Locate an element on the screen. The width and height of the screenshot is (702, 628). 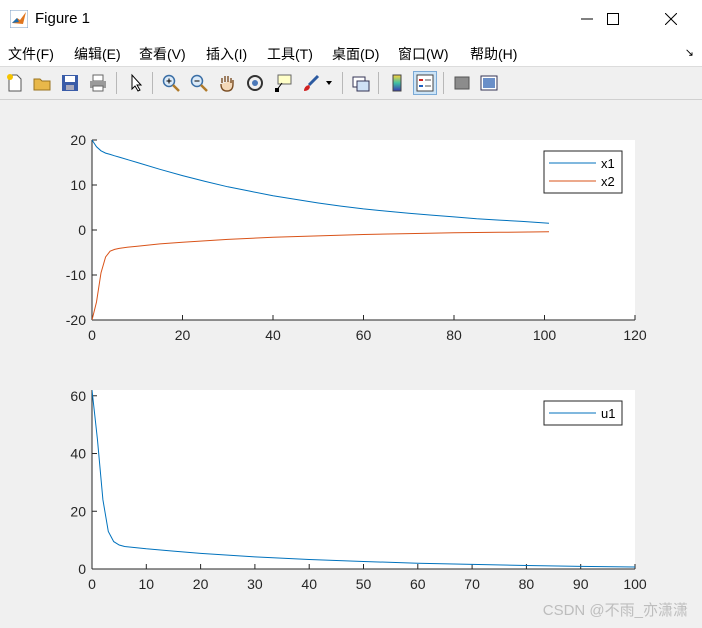
bottom-y-tick-label: 40 is located at coordinates (78, 454).